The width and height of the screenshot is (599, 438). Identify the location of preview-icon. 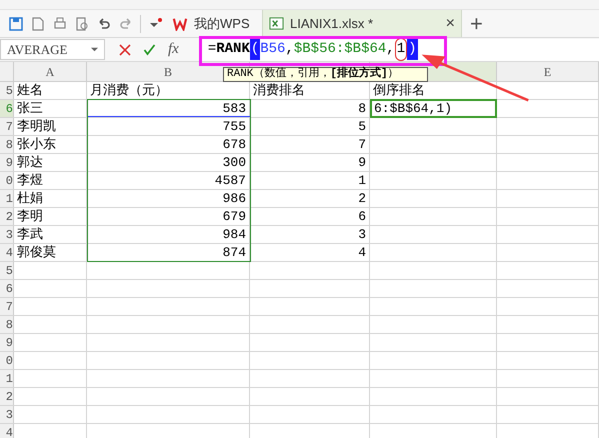
(82, 24).